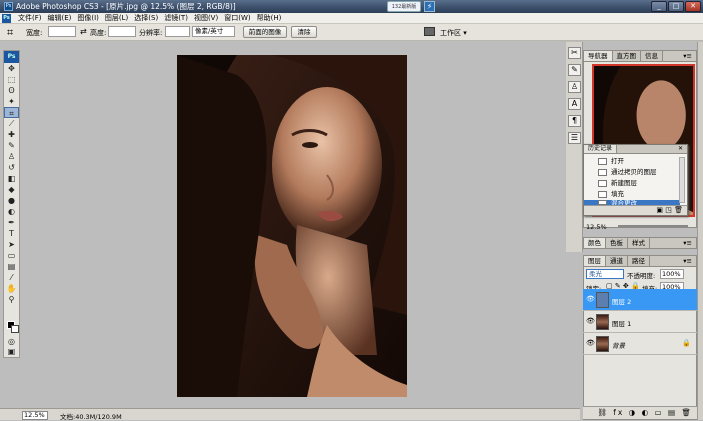 This screenshot has height=421, width=703. I want to click on unit-select: 像素/英寸, so click(213, 31).